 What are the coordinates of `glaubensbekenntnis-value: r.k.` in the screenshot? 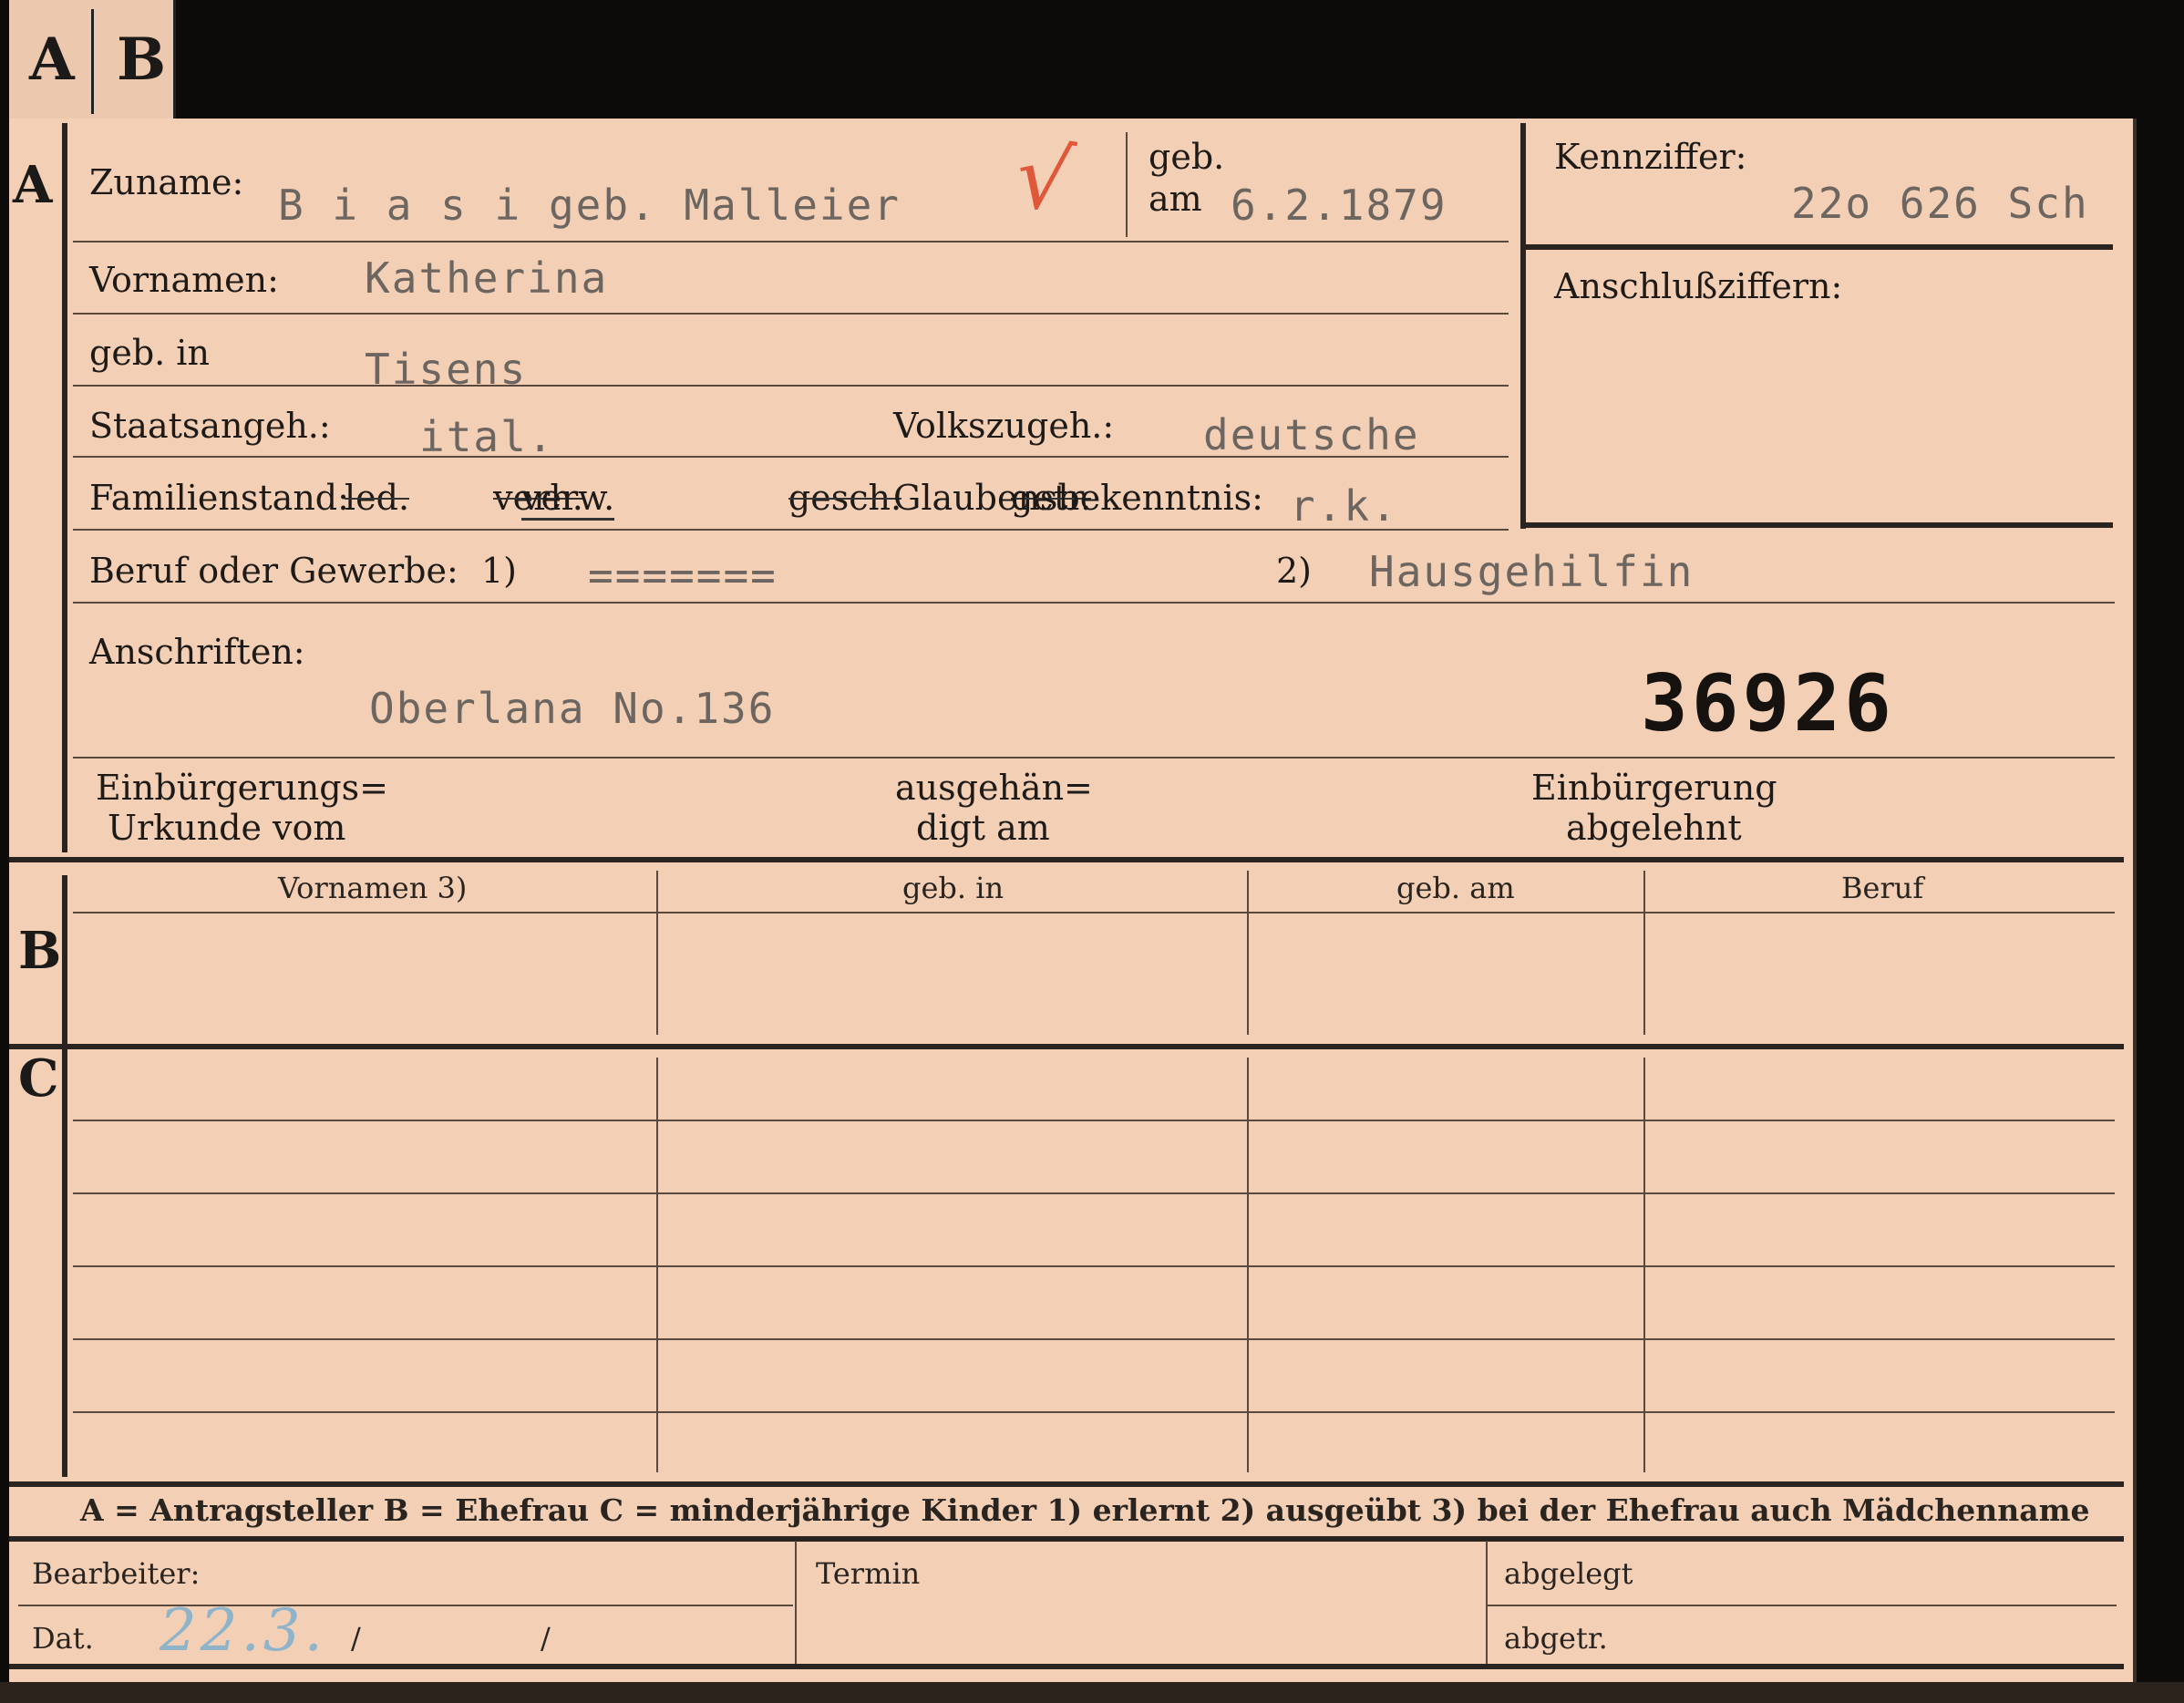 It's located at (1344, 506).